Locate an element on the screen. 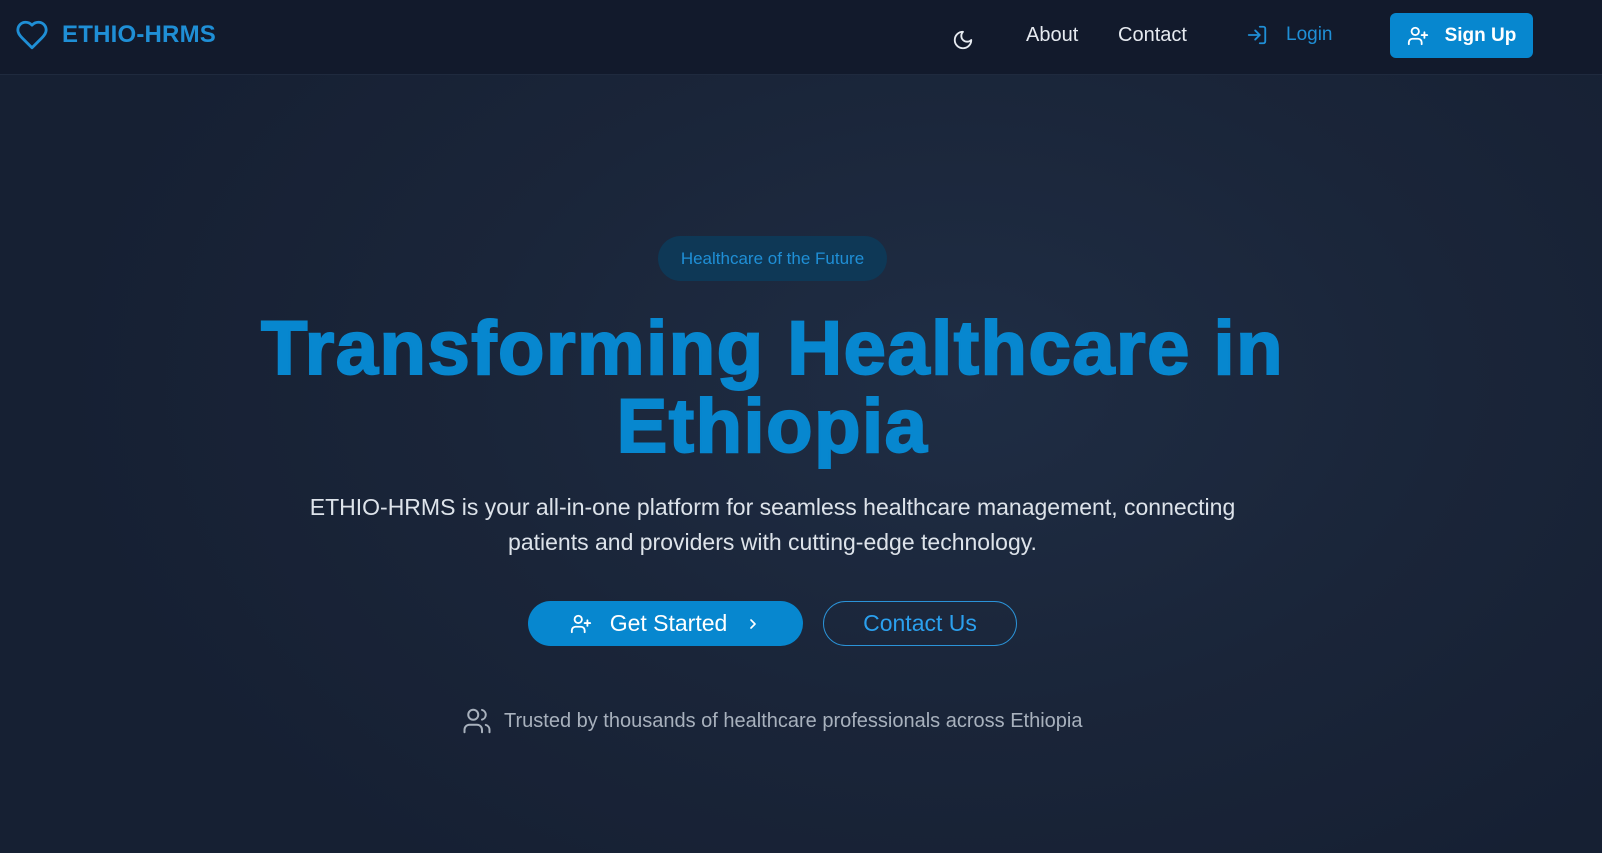 The height and width of the screenshot is (853, 1602). heart-icon is located at coordinates (32, 35).